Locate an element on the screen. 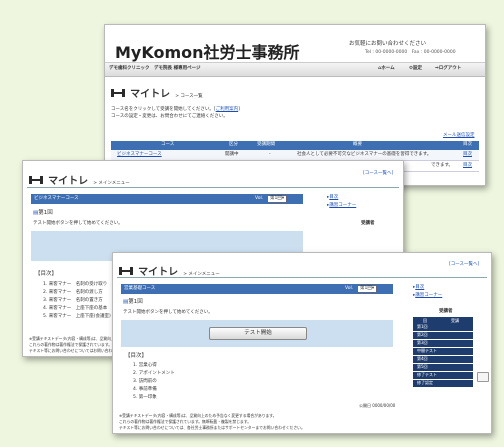 This screenshot has width=504, height=447. test-panel: テスト開始 is located at coordinates (257, 333).